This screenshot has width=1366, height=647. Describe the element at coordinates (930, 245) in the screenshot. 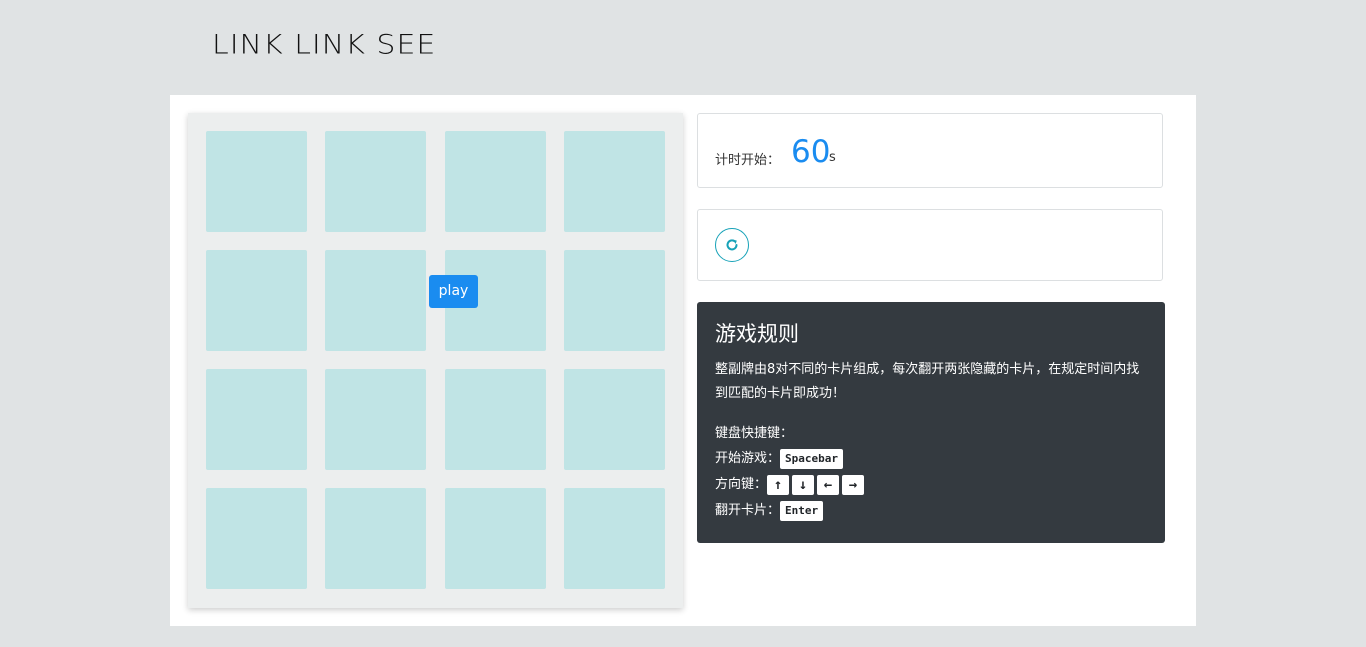

I see `control-panel` at that location.